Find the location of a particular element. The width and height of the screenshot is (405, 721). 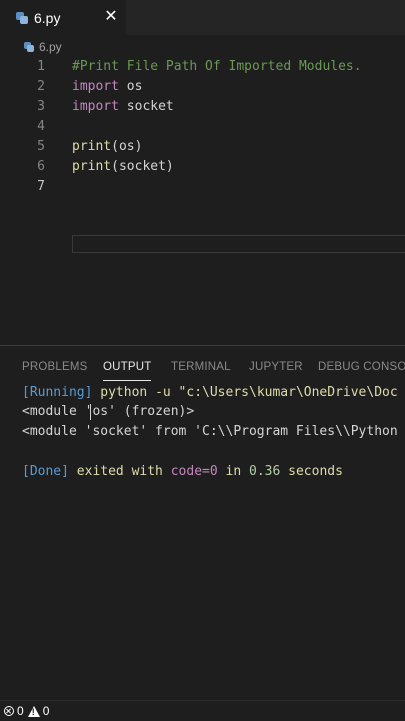

code-line: 3 import socket is located at coordinates (202, 107).